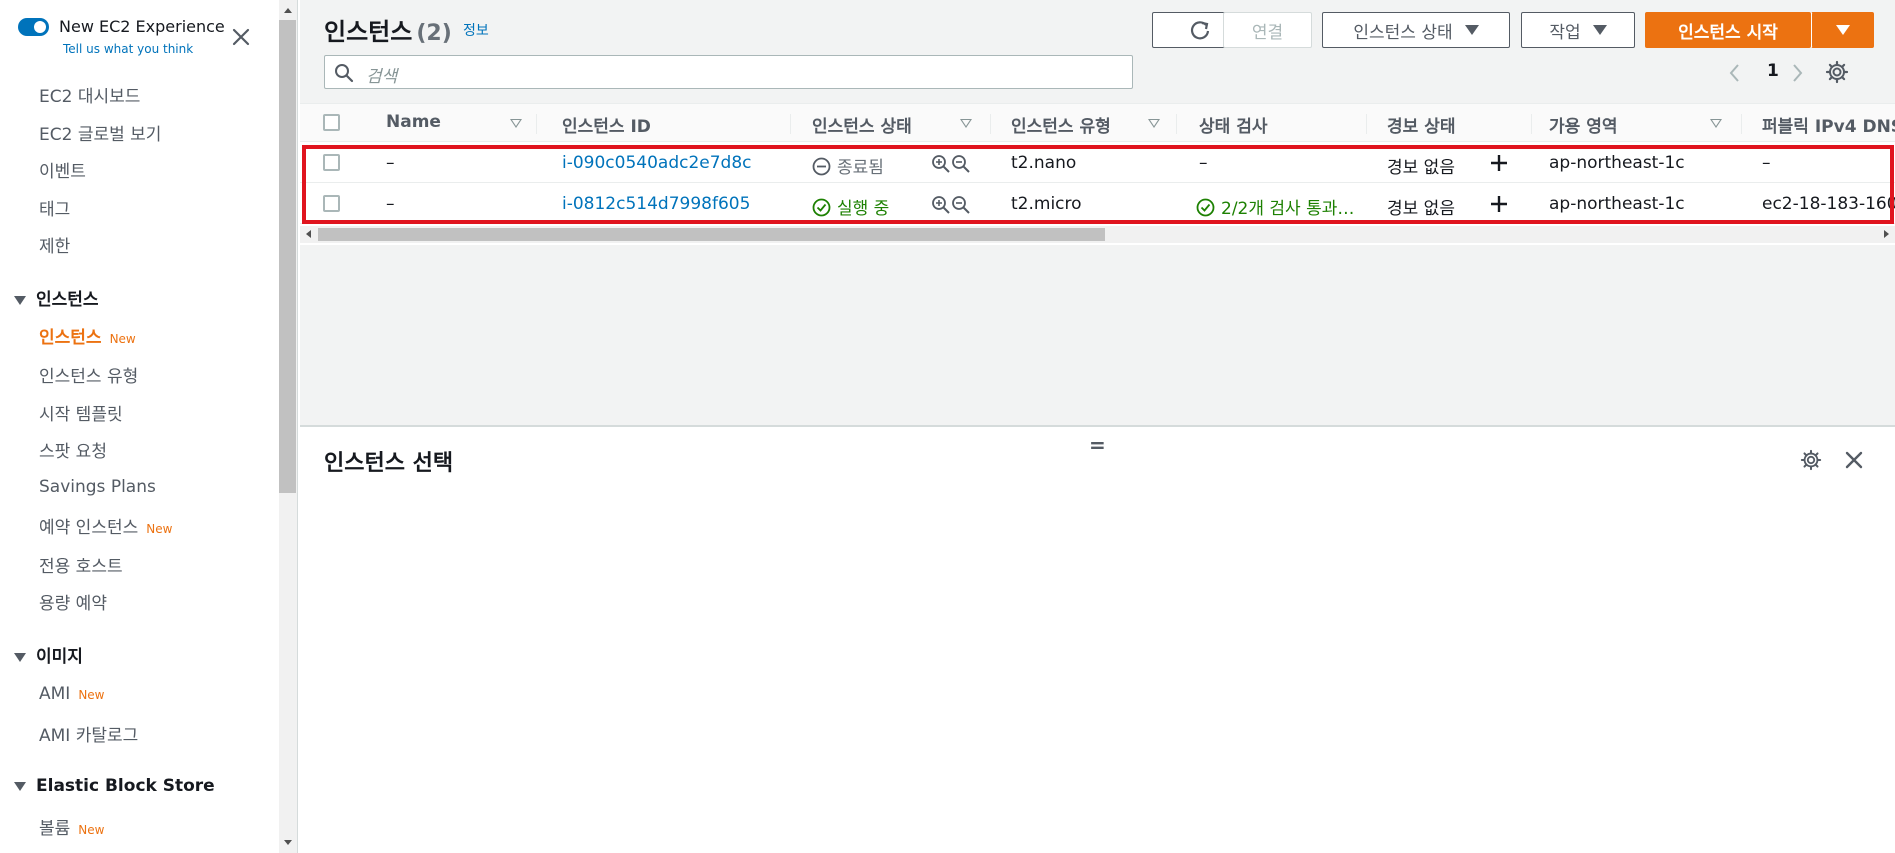  What do you see at coordinates (89, 94) in the screenshot?
I see `sidebar-item-ec2-dashboard: EC2 대시보드` at bounding box center [89, 94].